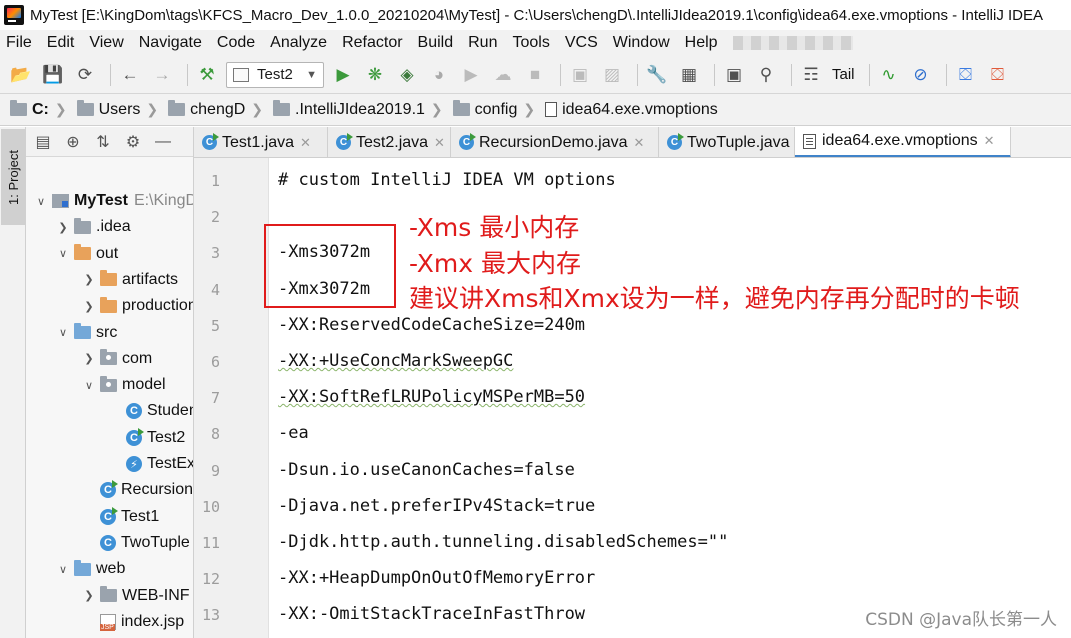 The width and height of the screenshot is (1071, 638). I want to click on breadcrumb-item: config ❯, so click(496, 109).